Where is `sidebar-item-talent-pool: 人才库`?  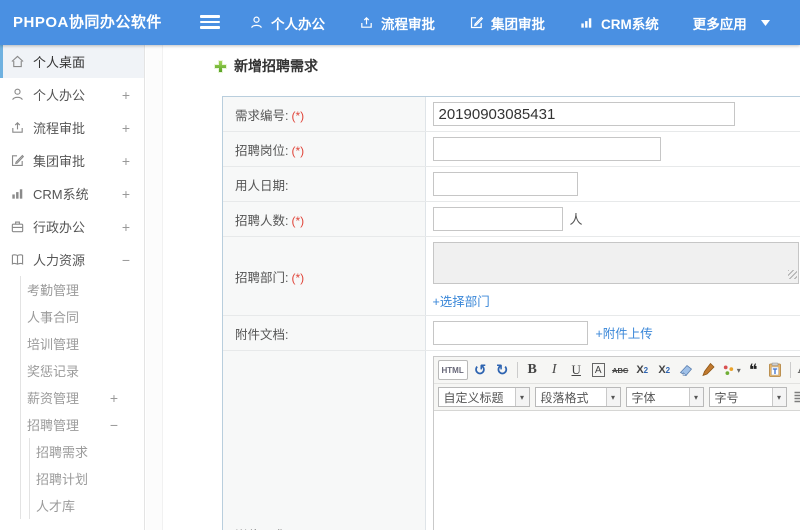 sidebar-item-talent-pool: 人才库 is located at coordinates (87, 505).